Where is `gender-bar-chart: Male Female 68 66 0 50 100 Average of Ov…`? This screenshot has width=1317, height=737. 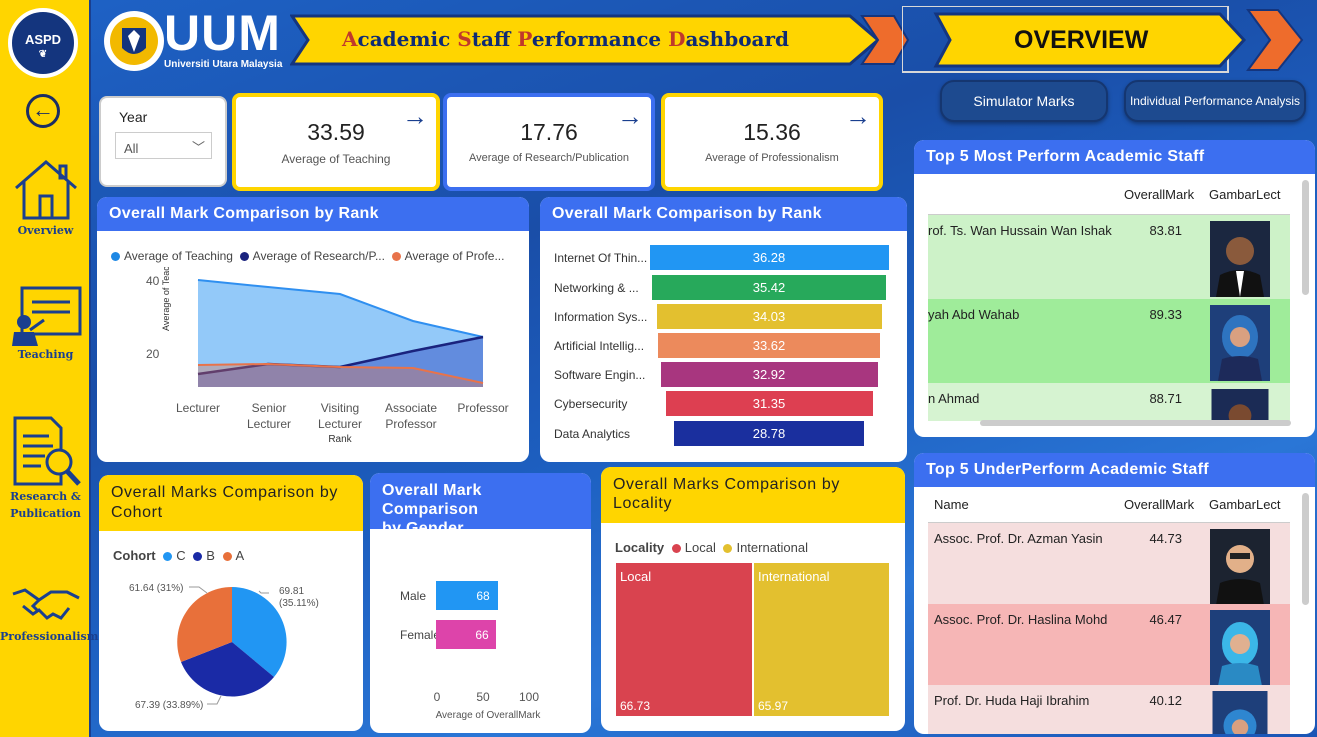 gender-bar-chart: Male Female 68 66 0 50 100 Average of Ov… is located at coordinates (480, 629).